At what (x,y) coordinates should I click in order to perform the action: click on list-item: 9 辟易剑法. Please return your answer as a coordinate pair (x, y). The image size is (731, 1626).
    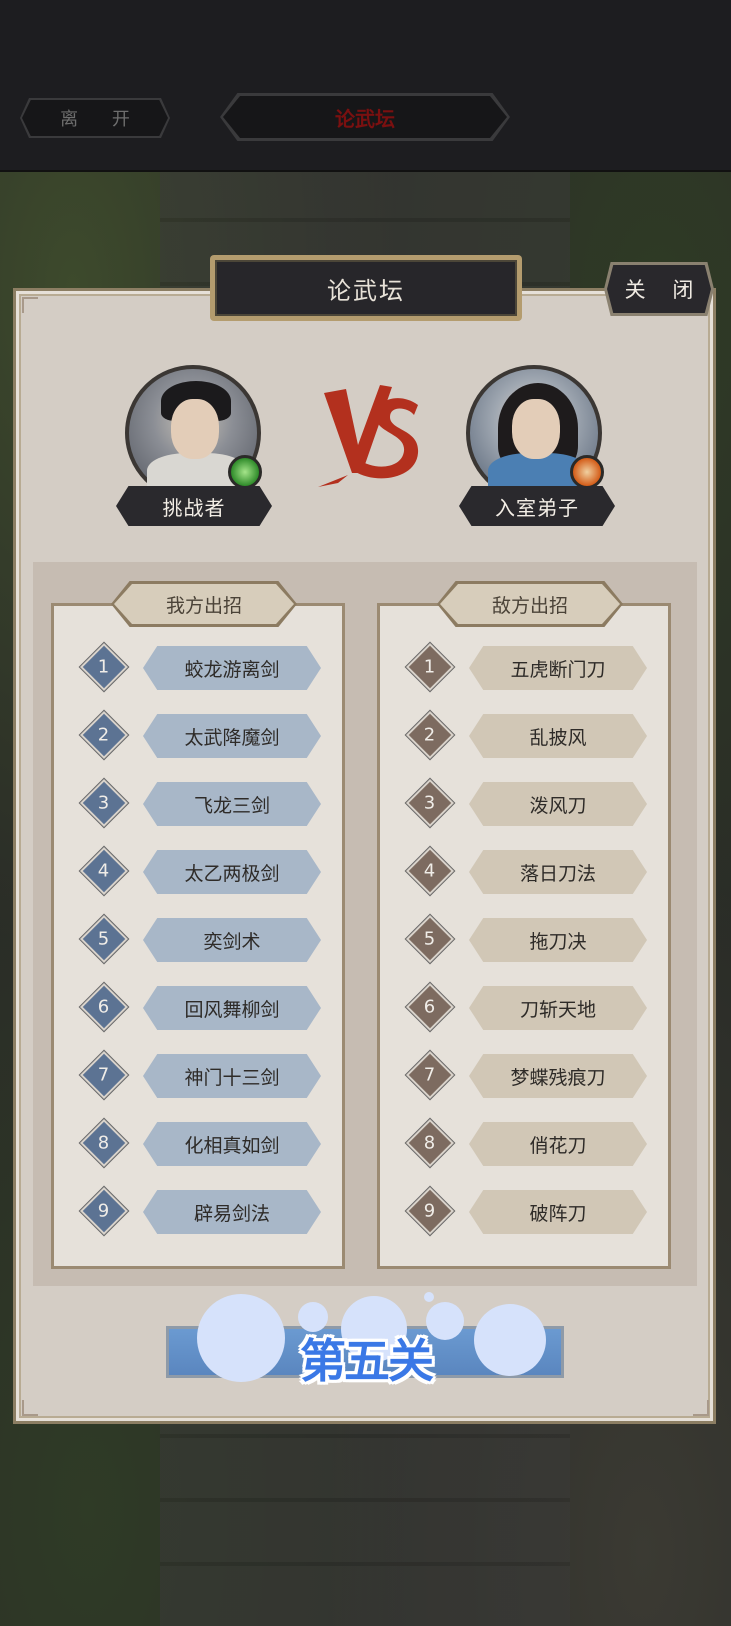
    Looking at the image, I should click on (198, 1211).